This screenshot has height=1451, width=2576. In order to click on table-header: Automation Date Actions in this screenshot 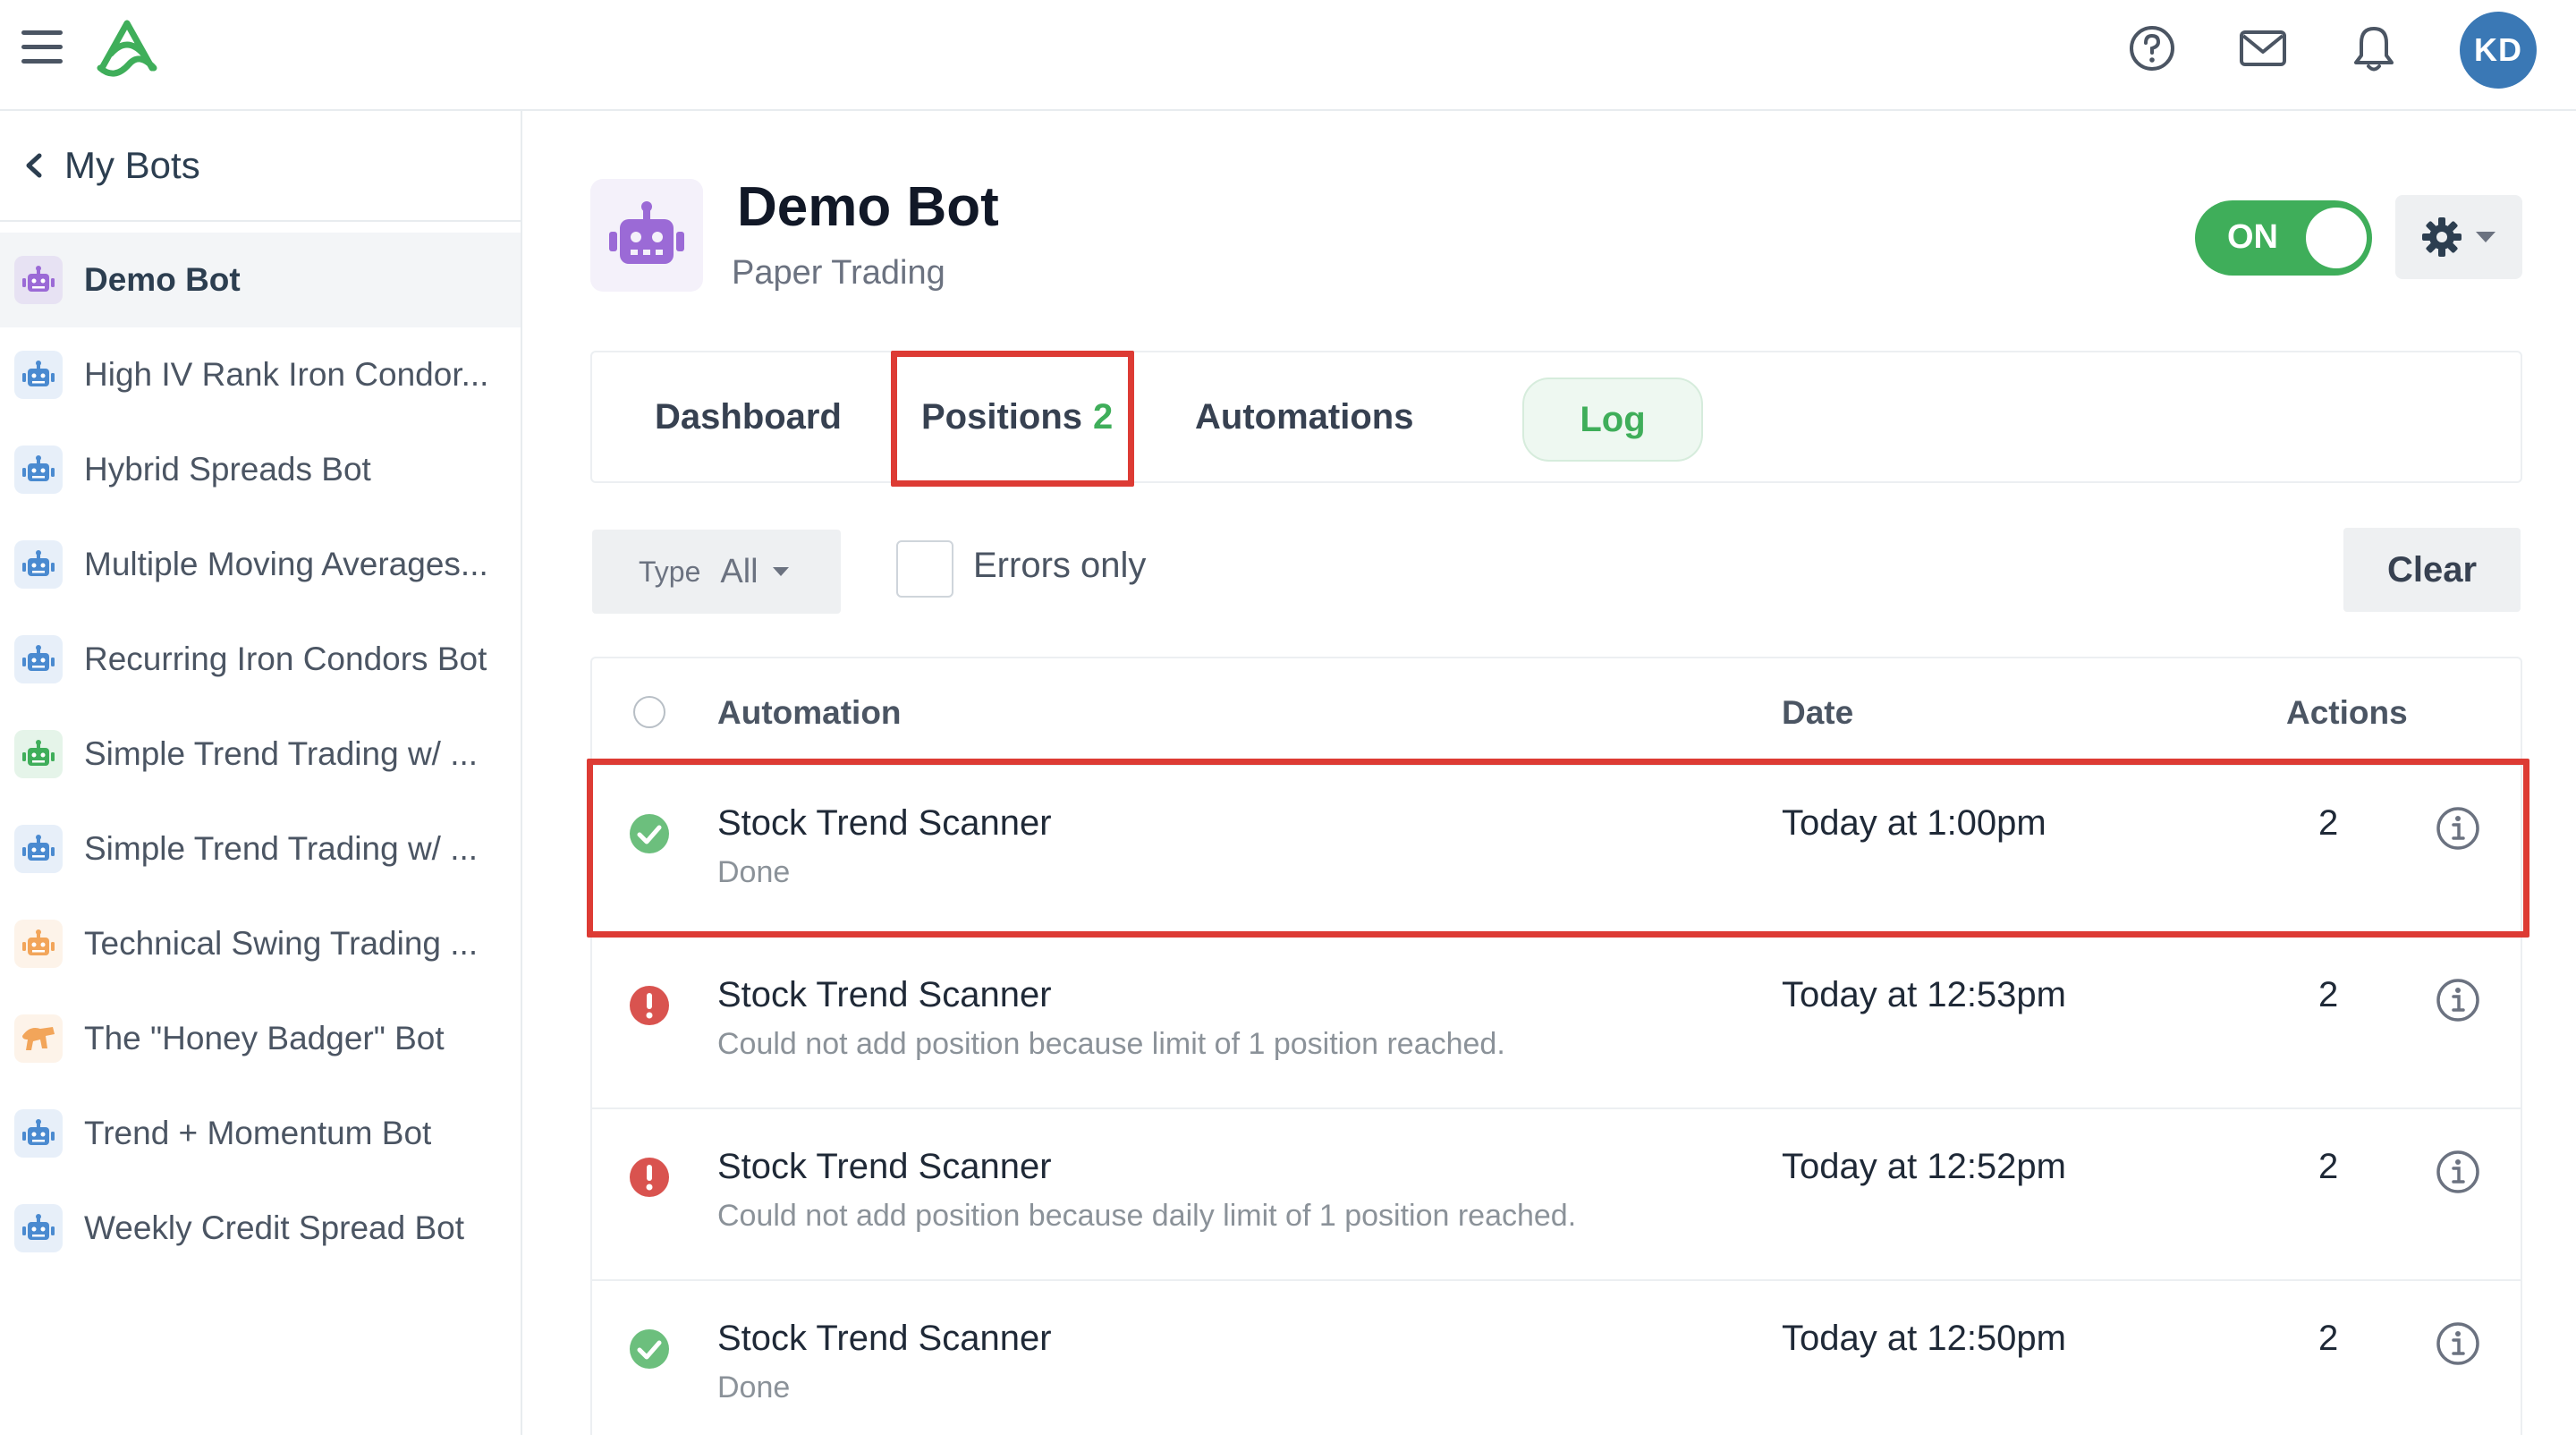, I will do `click(1556, 711)`.